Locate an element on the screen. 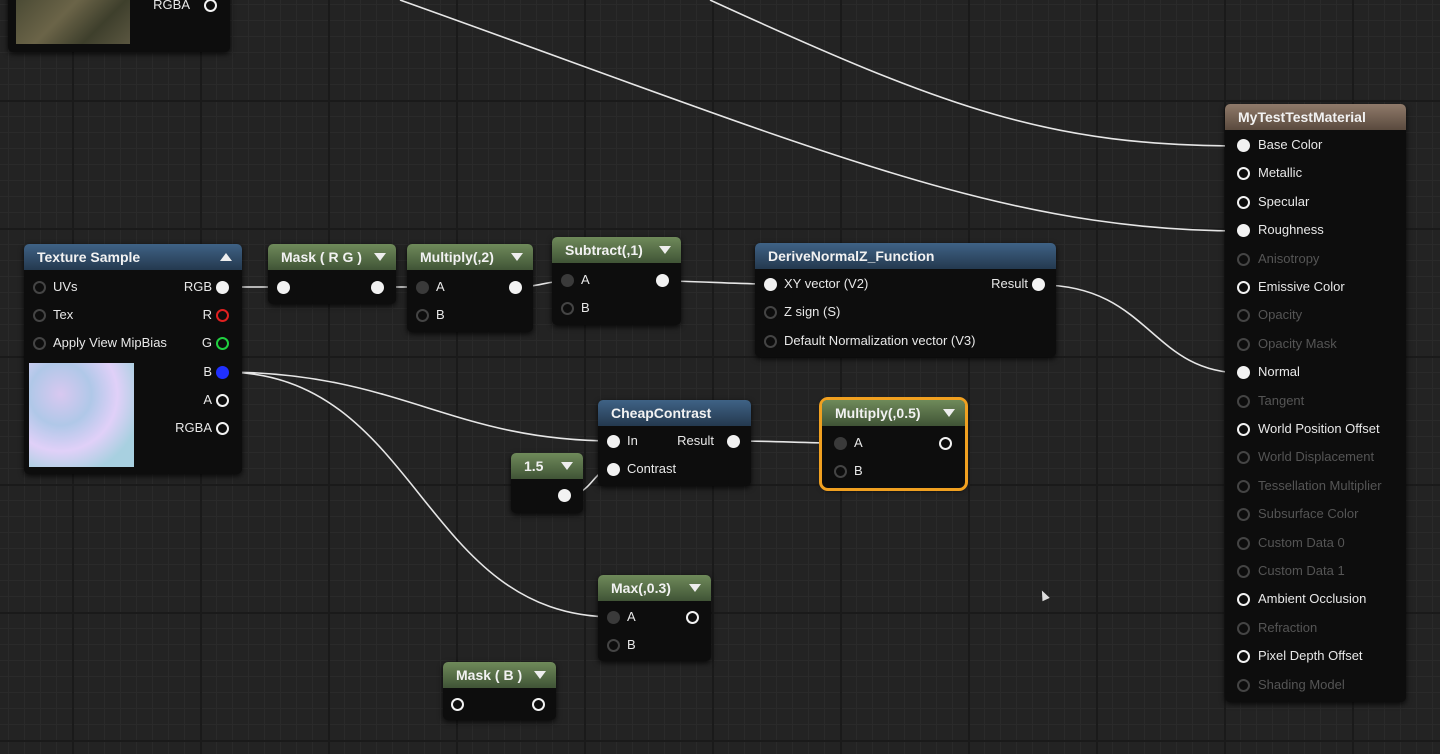 The height and width of the screenshot is (754, 1440). max-03-a-pin is located at coordinates (613, 617).